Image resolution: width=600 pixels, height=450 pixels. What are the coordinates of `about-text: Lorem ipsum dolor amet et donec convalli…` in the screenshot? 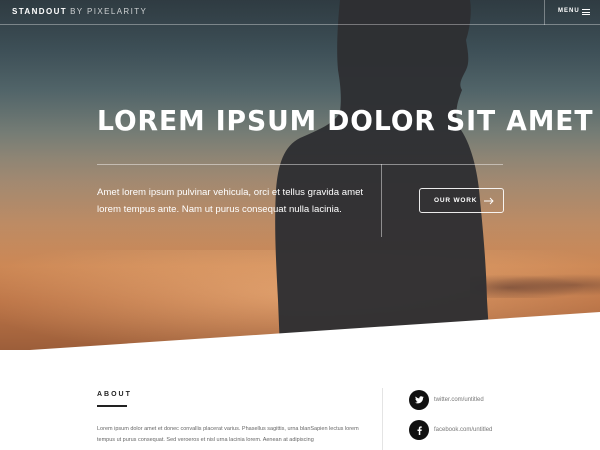 It's located at (228, 434).